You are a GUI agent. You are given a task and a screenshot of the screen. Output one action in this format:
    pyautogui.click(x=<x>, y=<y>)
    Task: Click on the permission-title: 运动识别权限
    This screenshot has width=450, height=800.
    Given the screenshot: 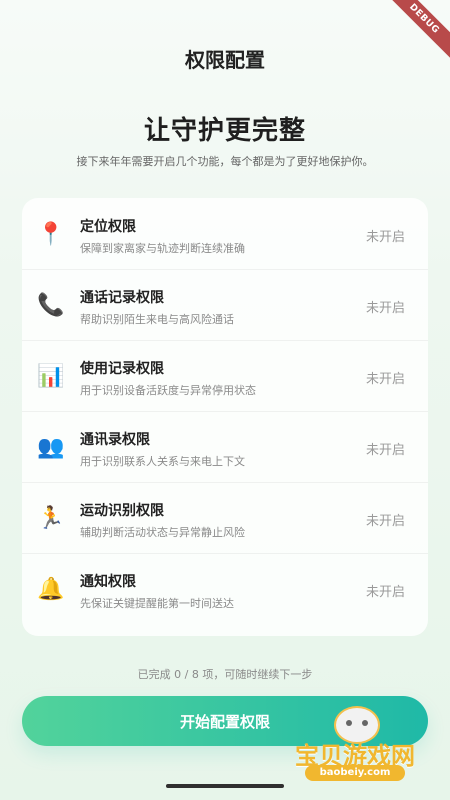 What is the action you would take?
    pyautogui.click(x=122, y=511)
    